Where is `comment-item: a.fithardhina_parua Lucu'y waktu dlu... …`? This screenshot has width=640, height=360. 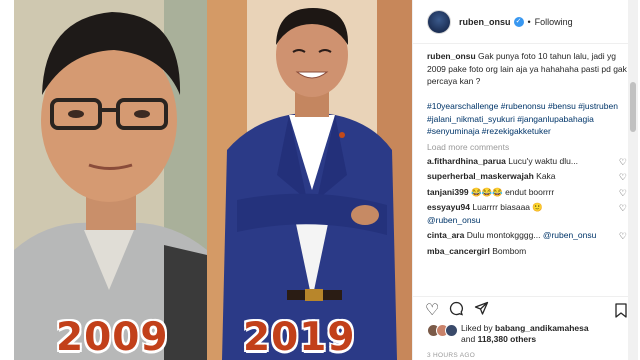 comment-item: a.fithardhina_parua Lucu'y waktu dlu... … is located at coordinates (527, 161).